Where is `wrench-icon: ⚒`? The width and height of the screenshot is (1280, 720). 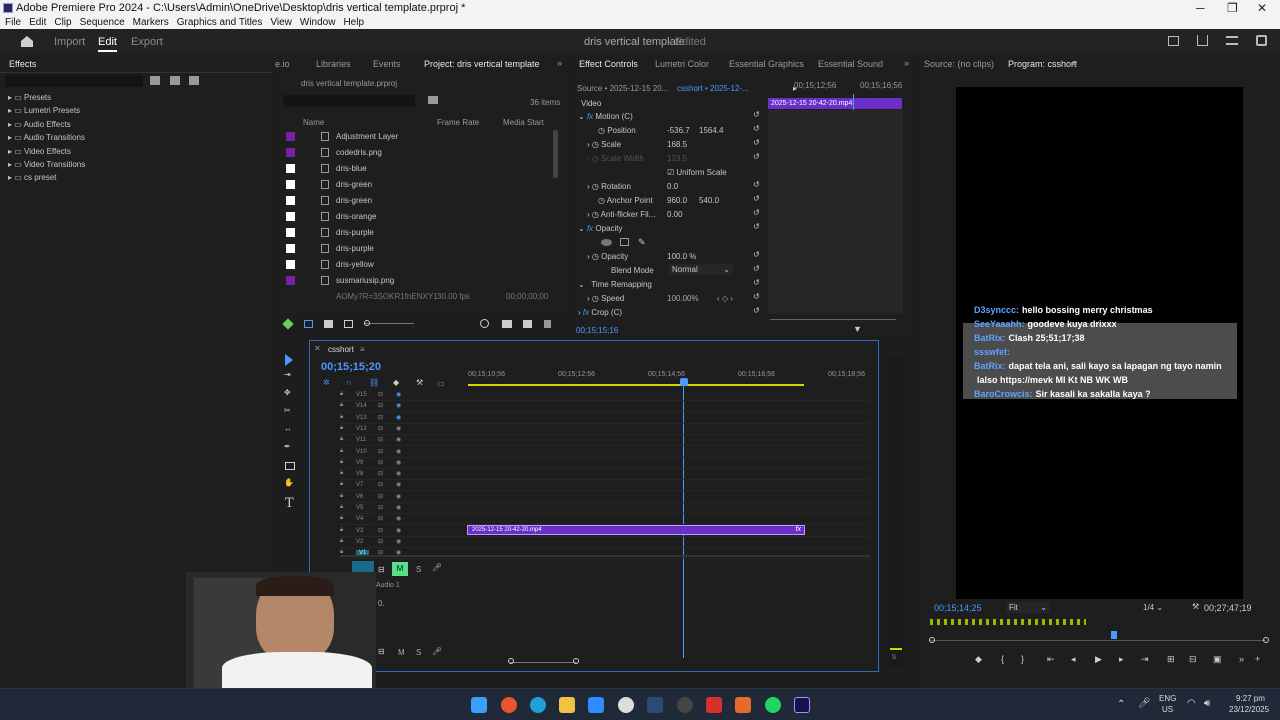 wrench-icon: ⚒ is located at coordinates (419, 382).